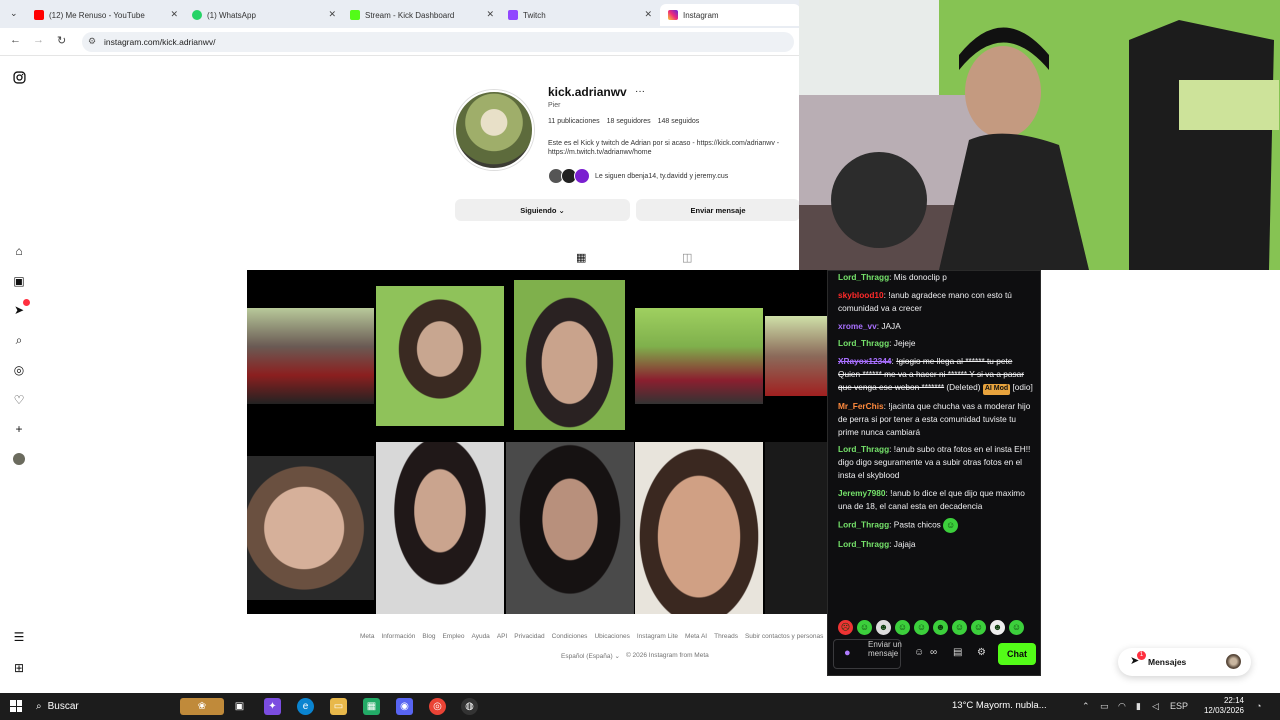 Image resolution: width=1280 pixels, height=720 pixels. What do you see at coordinates (421, 15) in the screenshot?
I see `tab-kick-dashboard: Stream - Kick Dashboard ✕` at bounding box center [421, 15].